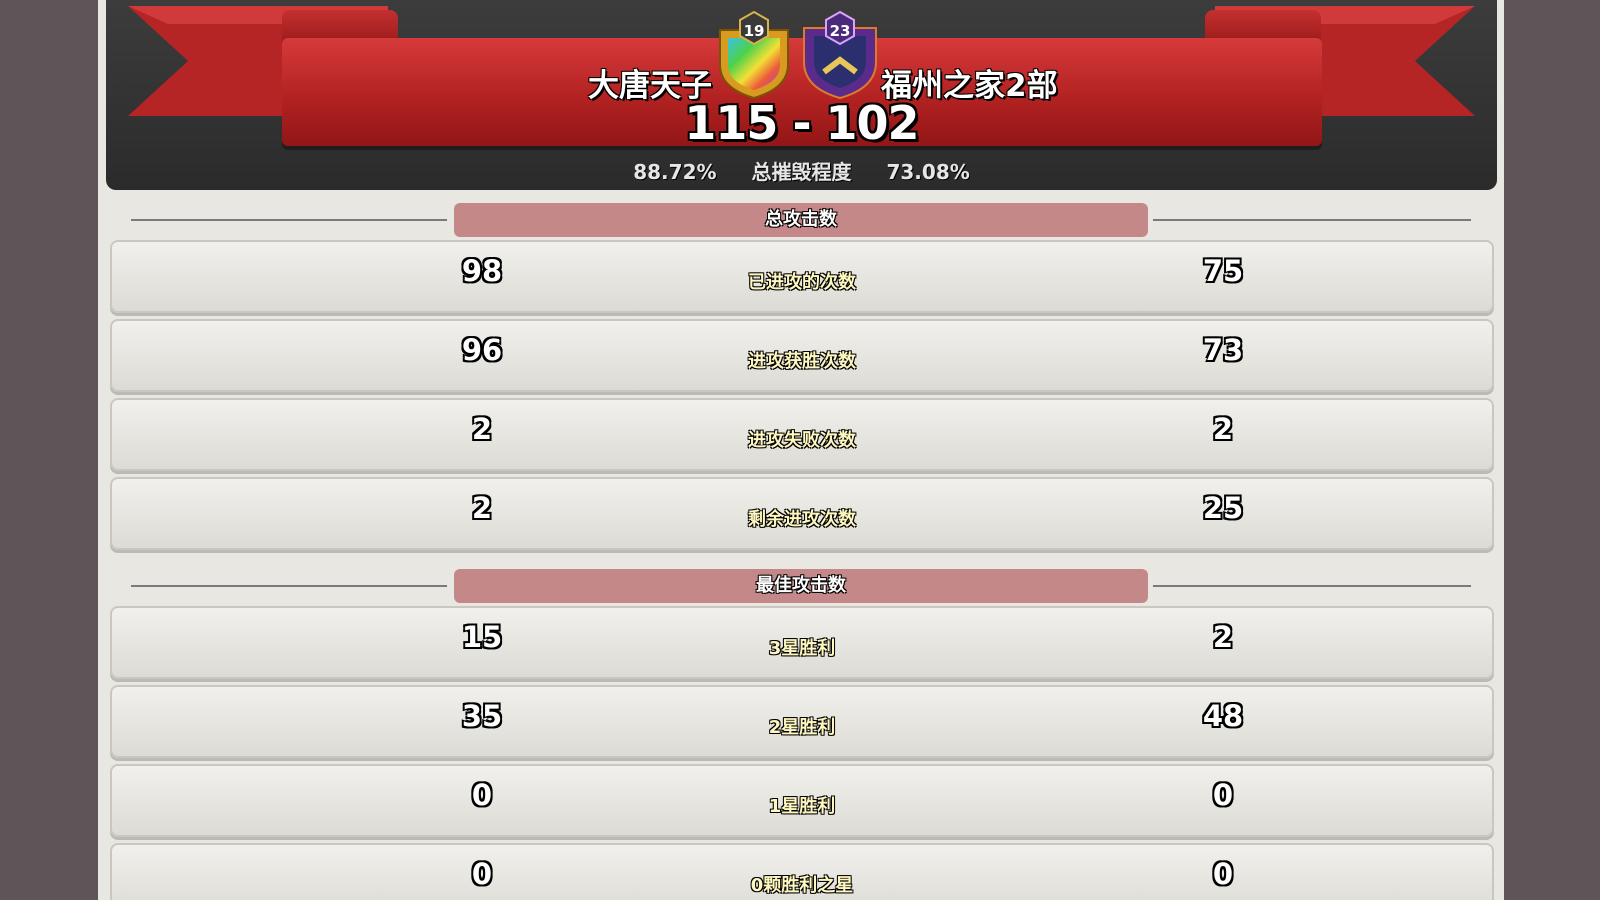 This screenshot has width=1600, height=900. What do you see at coordinates (754, 55) in the screenshot?
I see `rainbow-shield-clan-badge-icon: 19` at bounding box center [754, 55].